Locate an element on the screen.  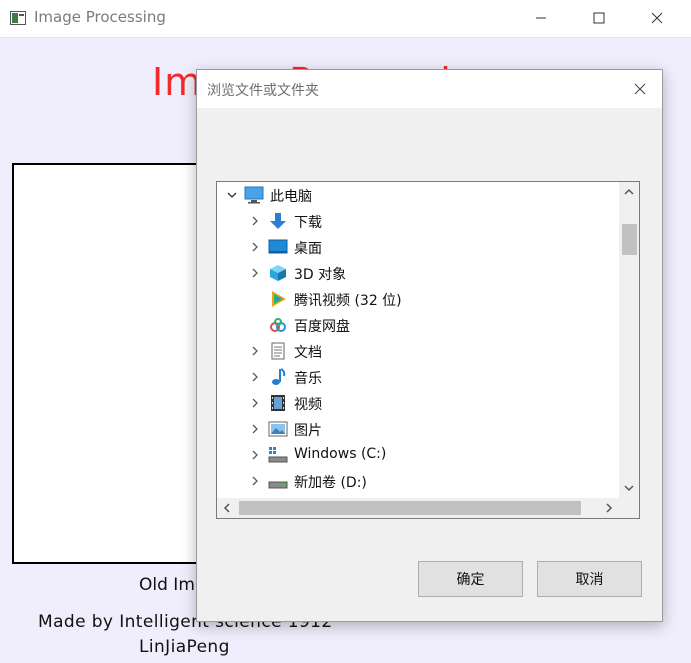
chevron-left-icon is located at coordinates (226, 508).